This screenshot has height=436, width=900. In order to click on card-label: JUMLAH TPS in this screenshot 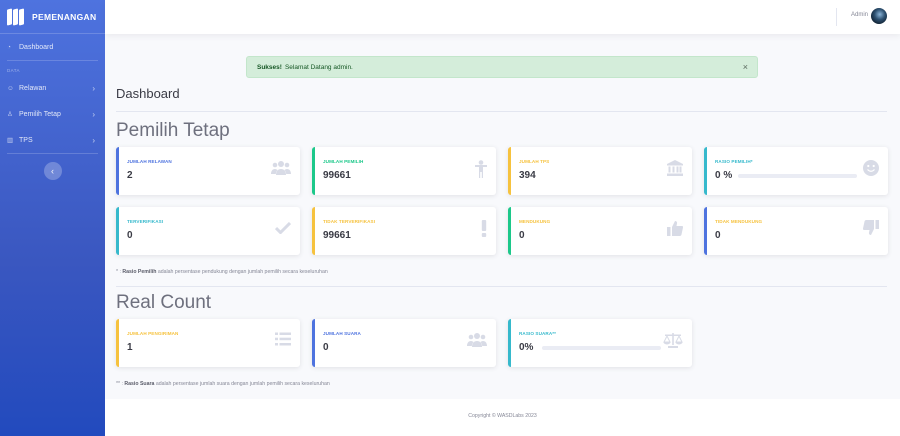, I will do `click(534, 161)`.